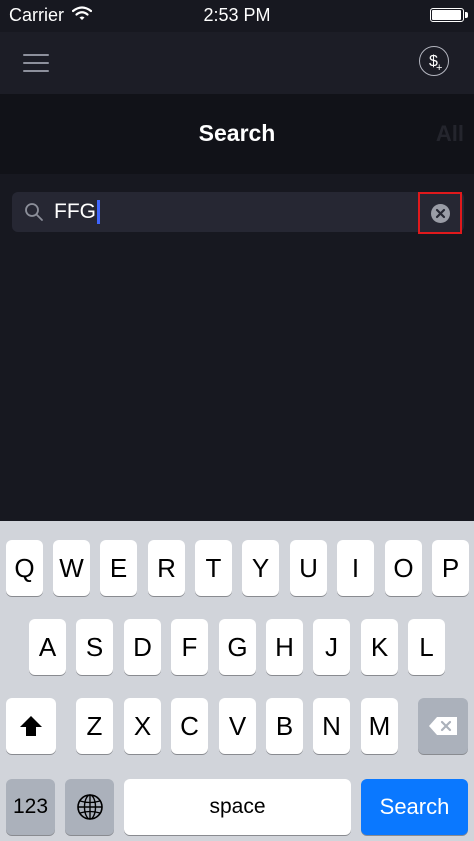 This screenshot has width=474, height=841. I want to click on search-return-key: Search, so click(414, 807).